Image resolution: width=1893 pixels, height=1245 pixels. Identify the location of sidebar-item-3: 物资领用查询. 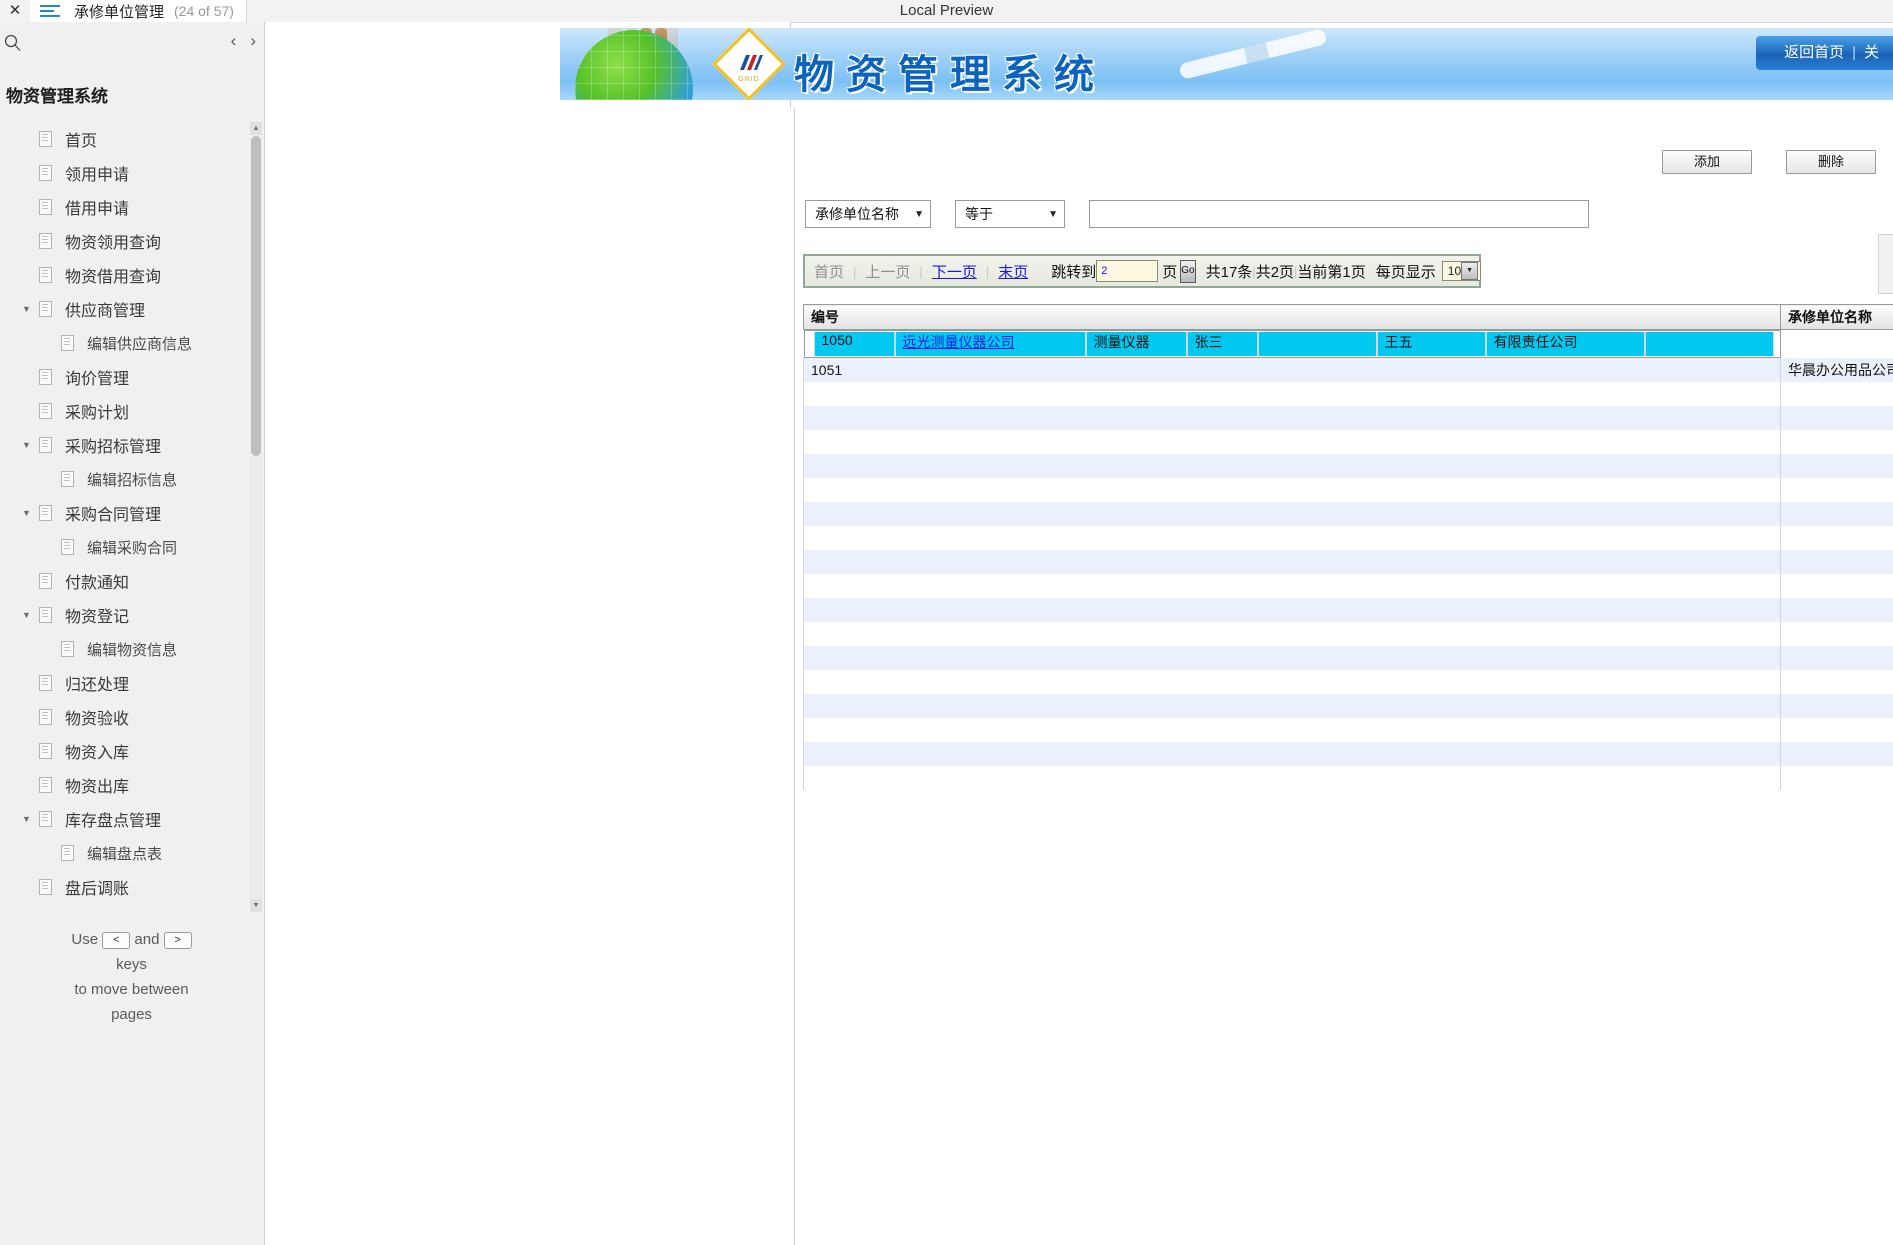
(125, 241).